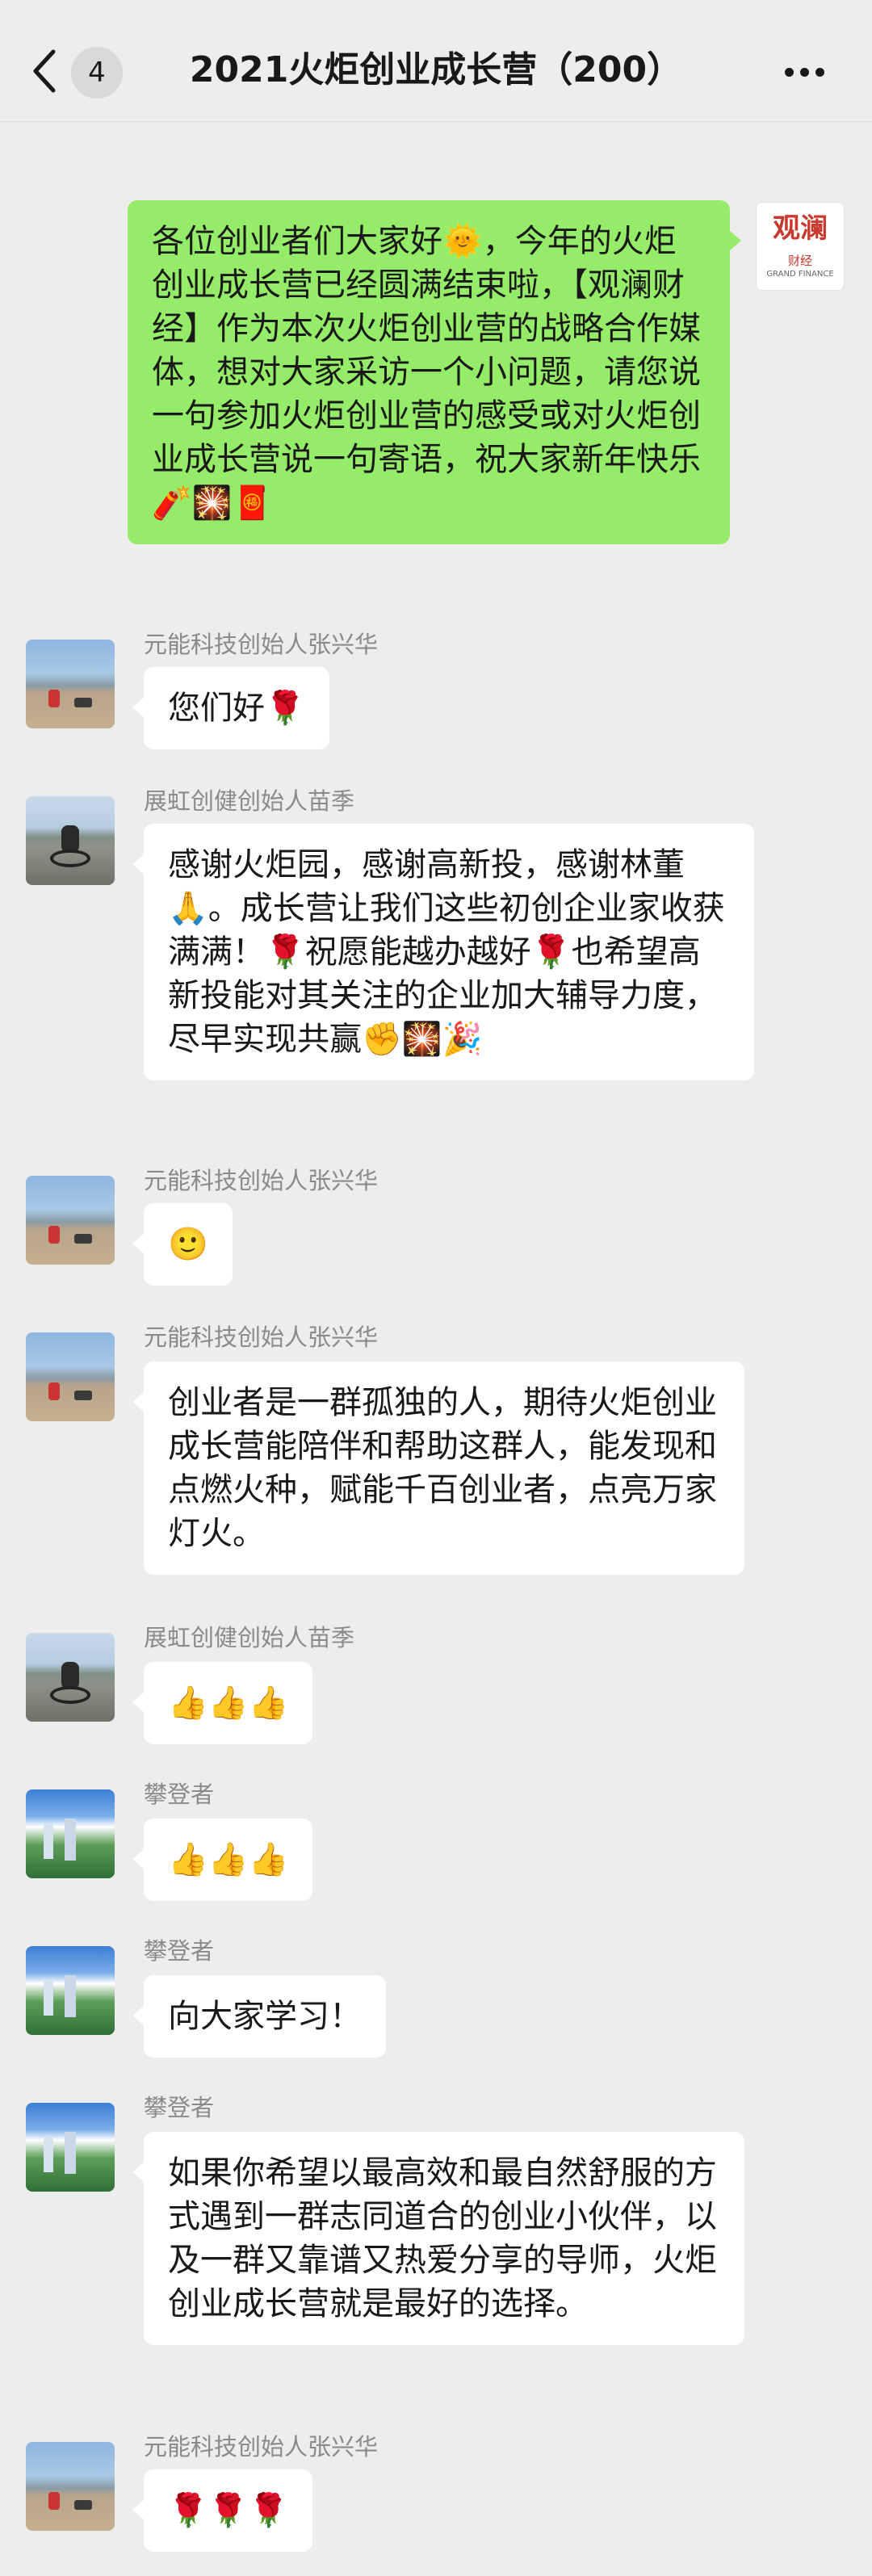 The width and height of the screenshot is (872, 2576). What do you see at coordinates (97, 73) in the screenshot?
I see `unread-count-badge: 4` at bounding box center [97, 73].